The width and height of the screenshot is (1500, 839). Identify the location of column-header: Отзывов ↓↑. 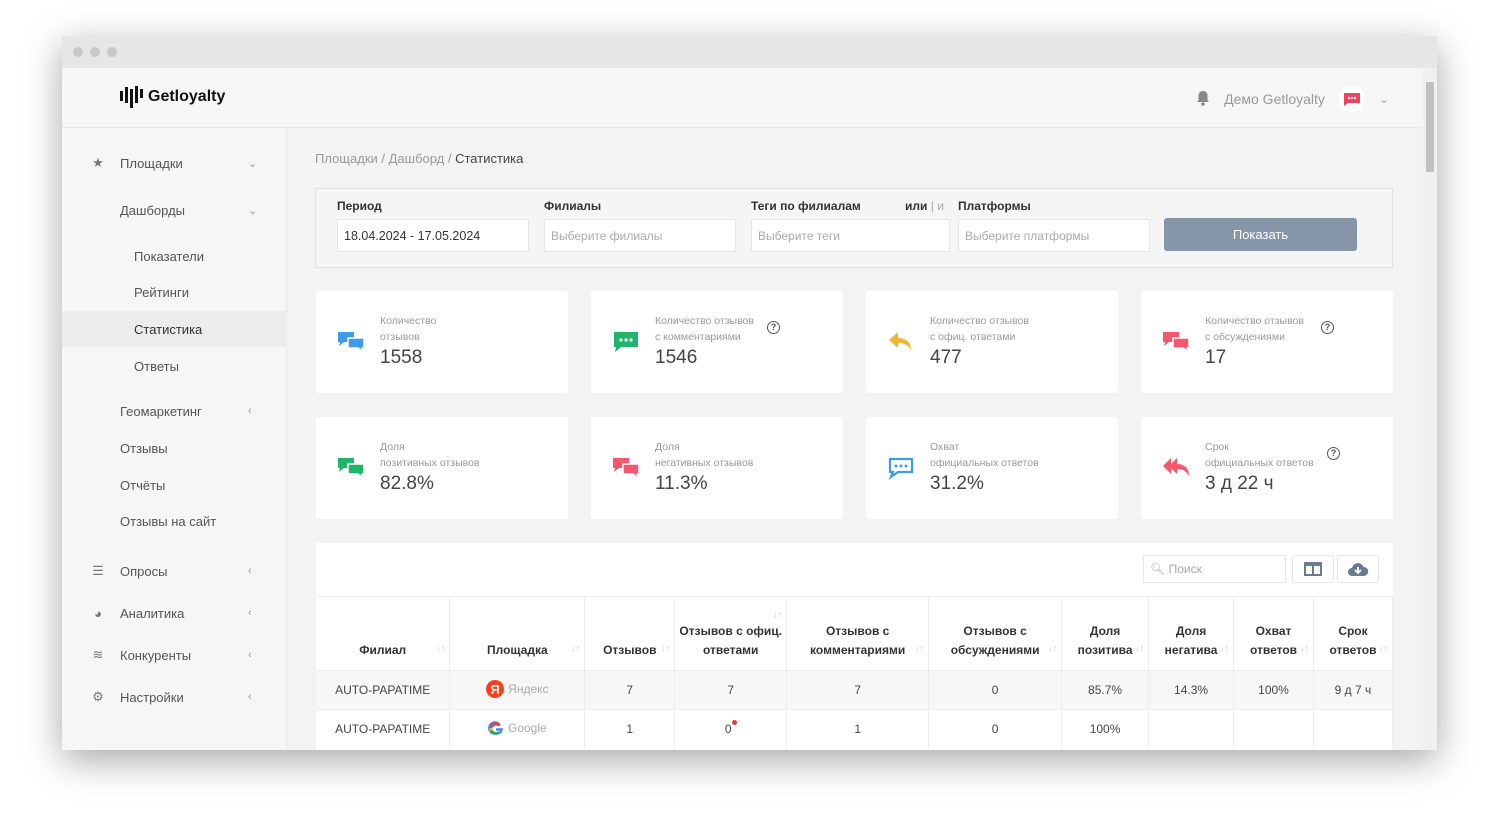
(630, 633).